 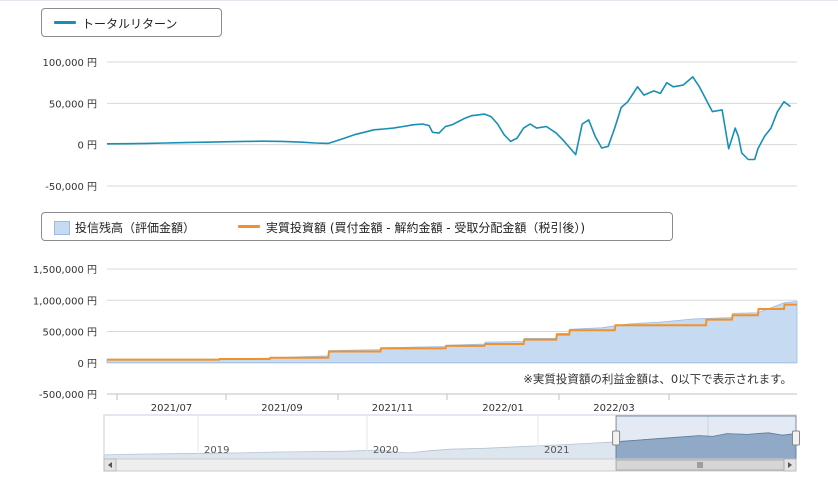 I want to click on legend-return-label: トータルリターン, so click(x=129, y=23).